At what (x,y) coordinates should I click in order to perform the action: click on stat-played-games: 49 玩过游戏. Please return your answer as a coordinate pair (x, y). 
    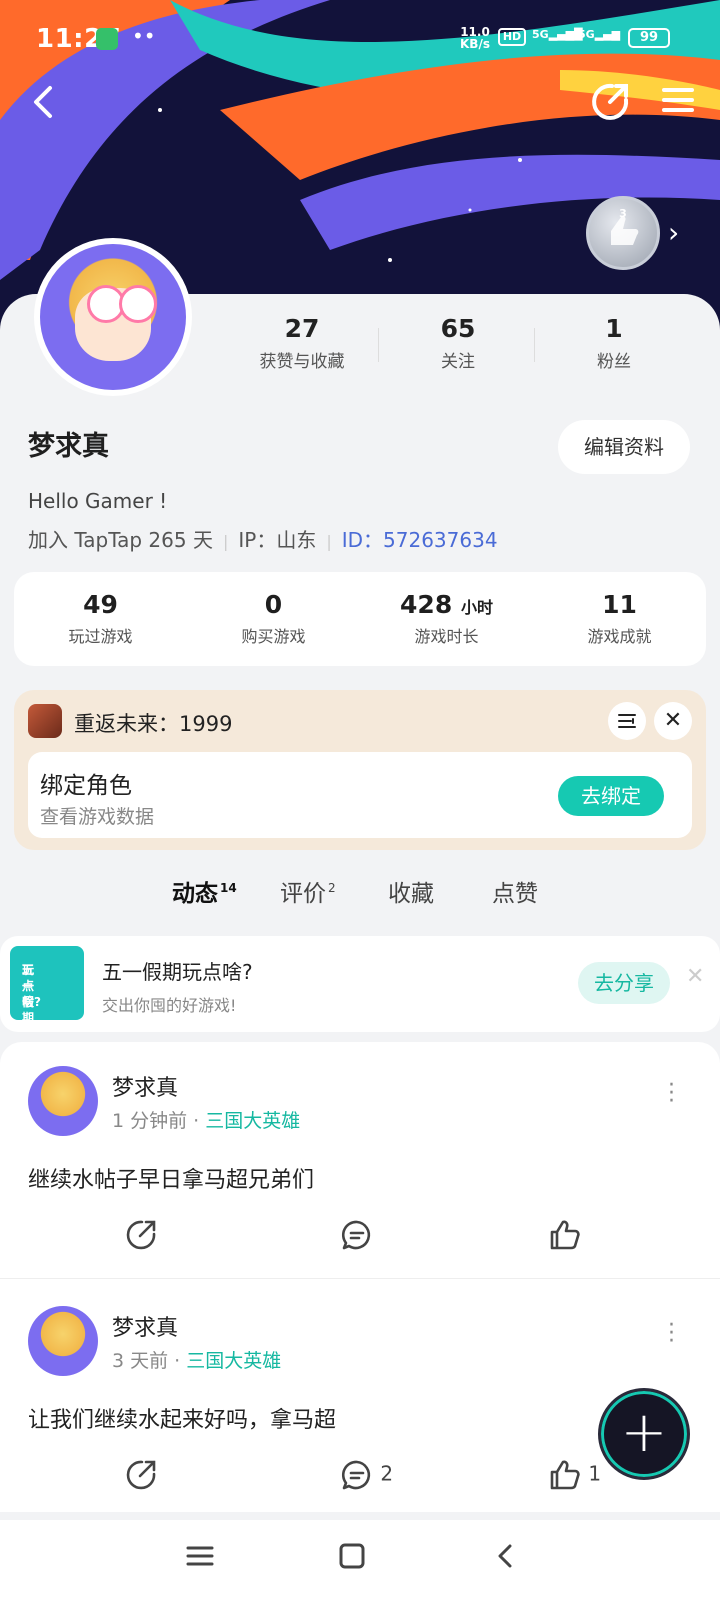
    Looking at the image, I should click on (100, 618).